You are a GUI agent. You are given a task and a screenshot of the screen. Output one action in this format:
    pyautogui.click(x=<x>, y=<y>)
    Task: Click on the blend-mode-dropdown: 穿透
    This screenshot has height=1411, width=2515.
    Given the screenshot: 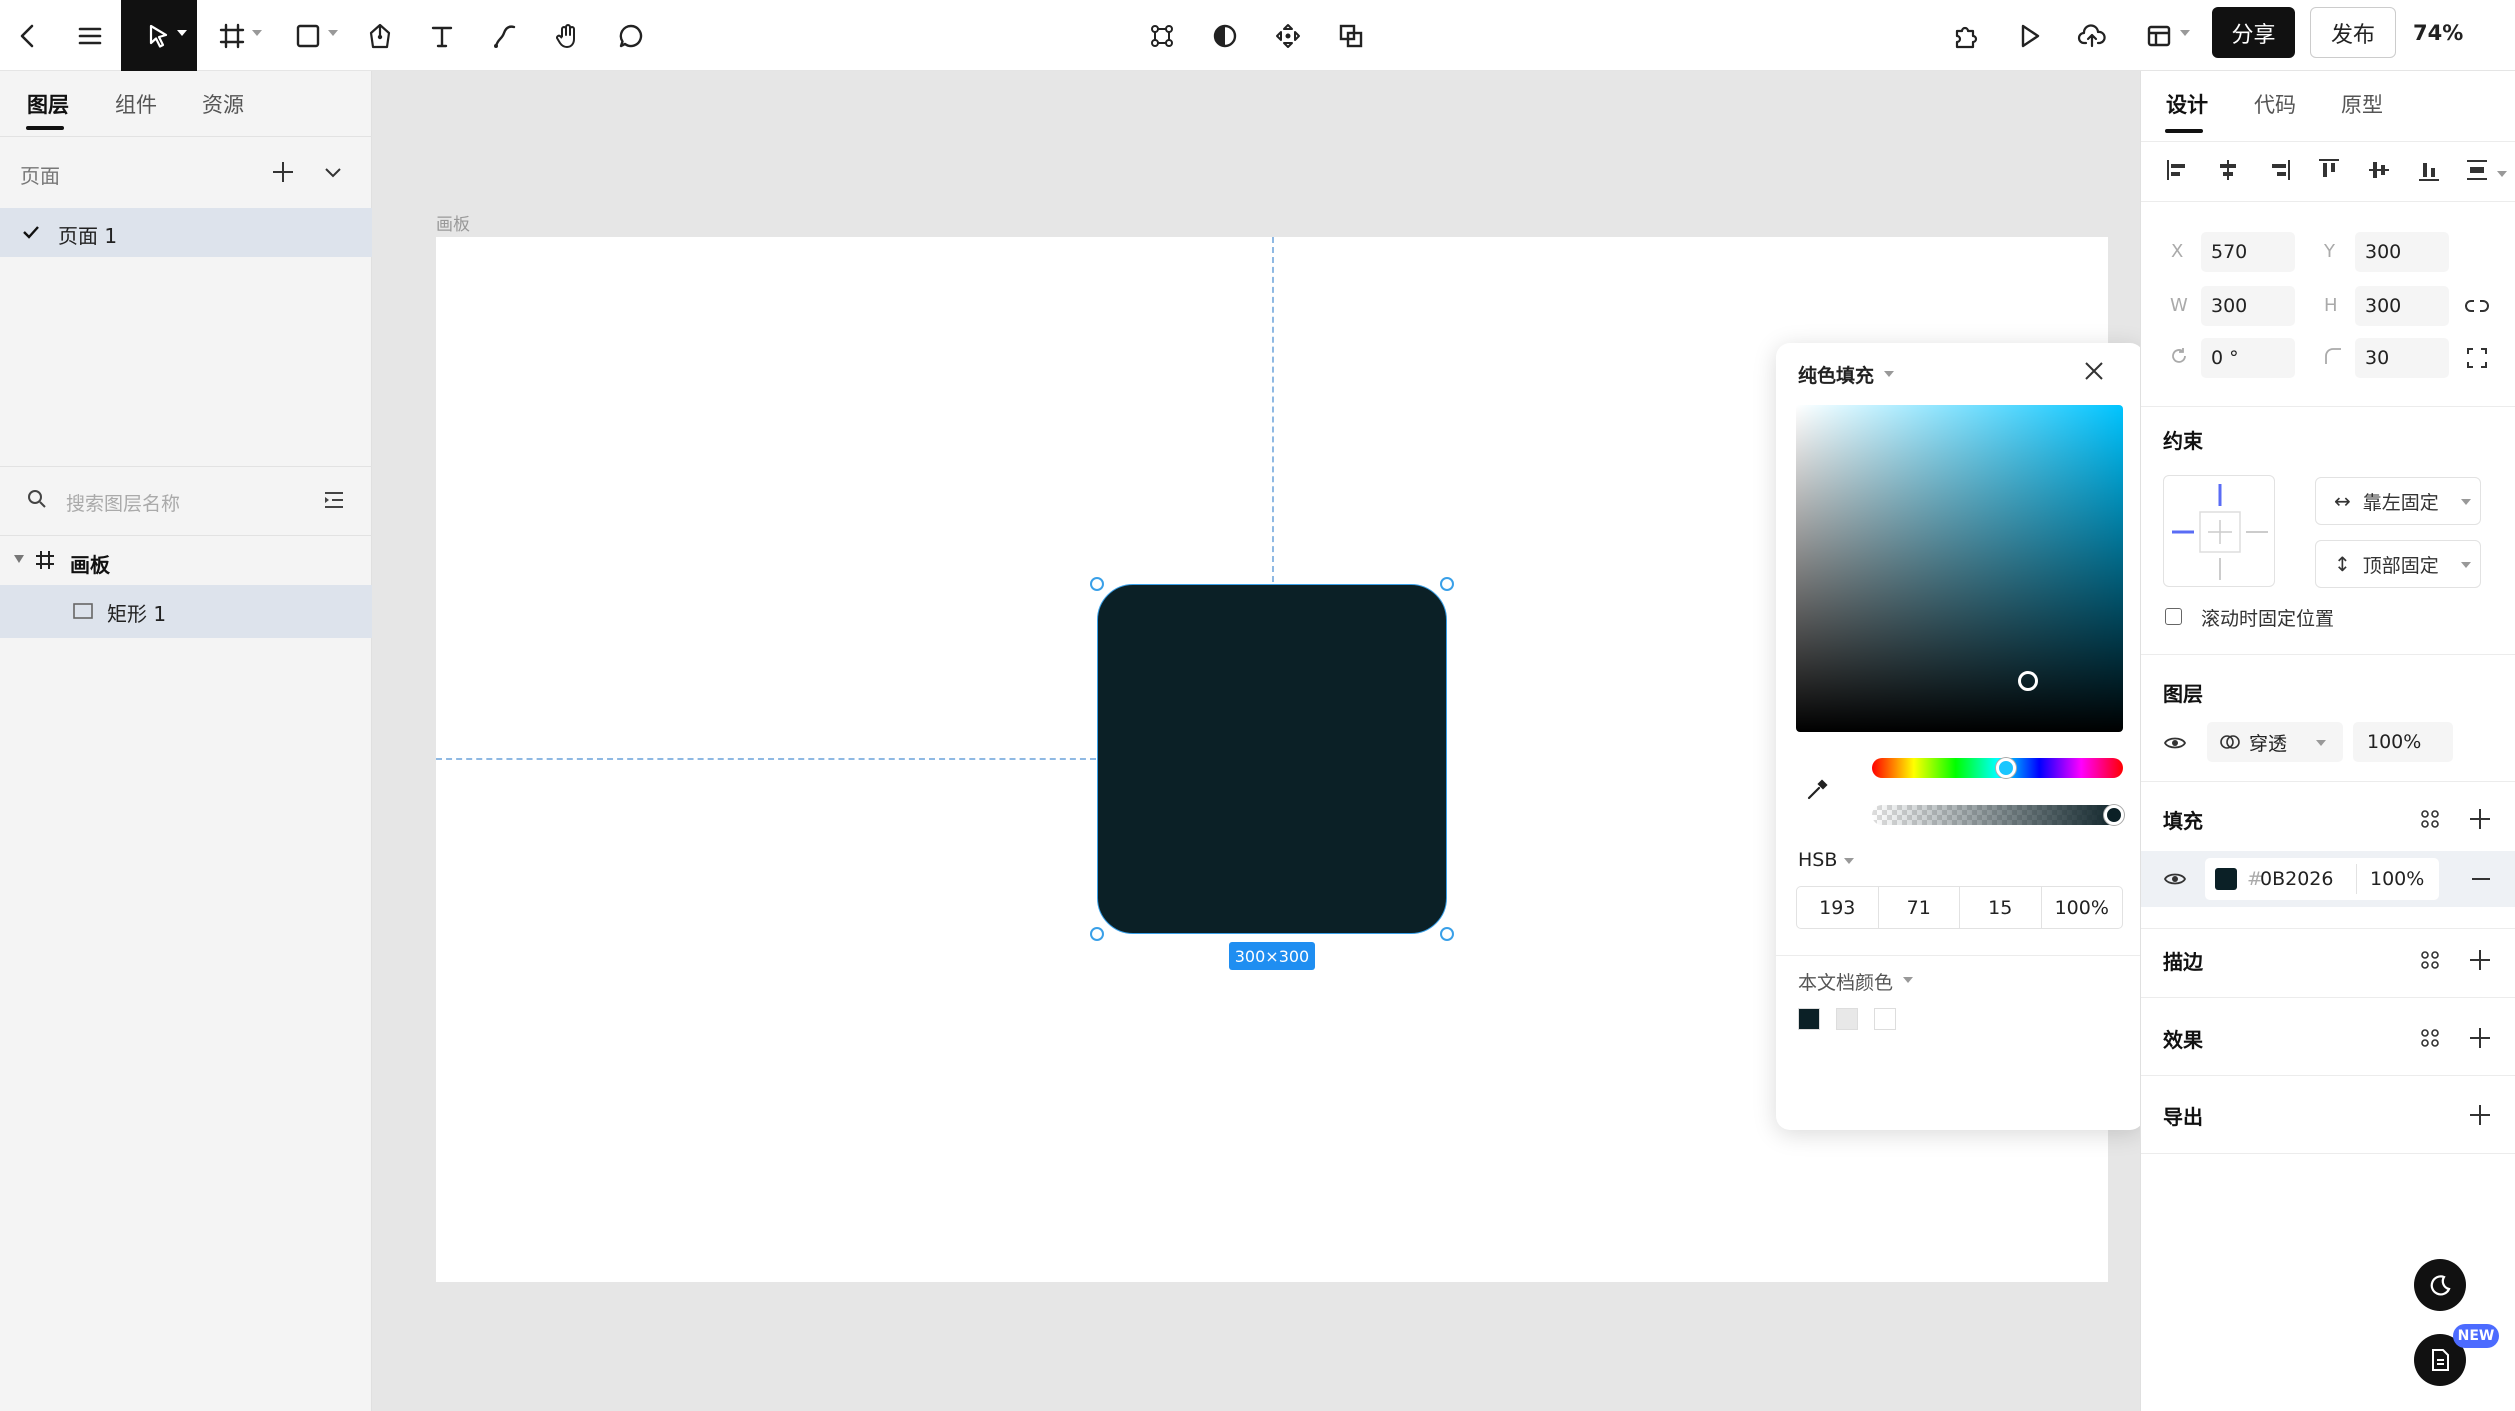 What is the action you would take?
    pyautogui.click(x=2275, y=742)
    